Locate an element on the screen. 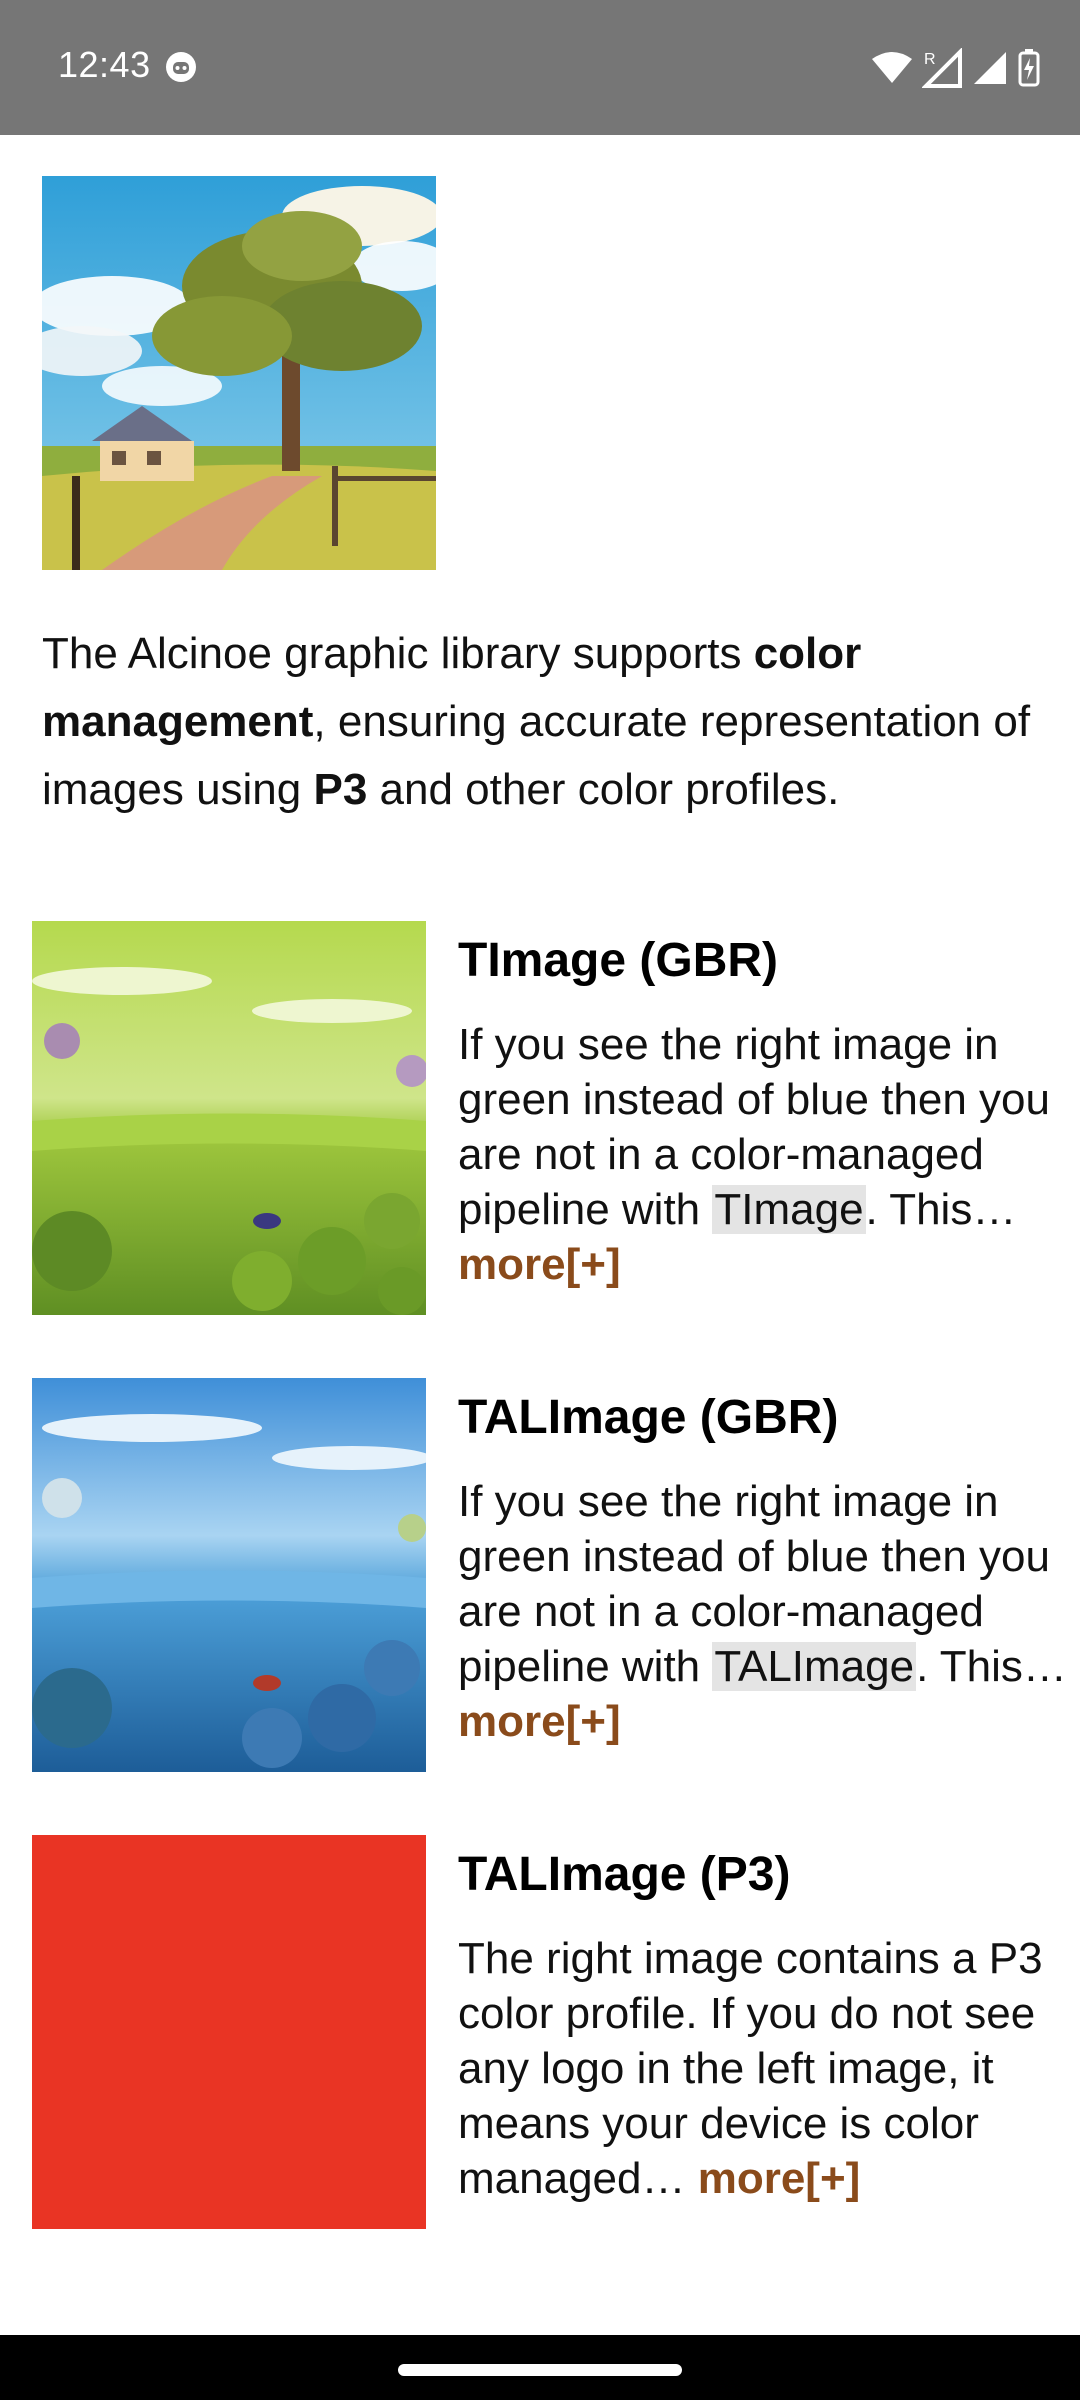 The width and height of the screenshot is (1080, 2400). code-timage: TImage is located at coordinates (789, 1209).